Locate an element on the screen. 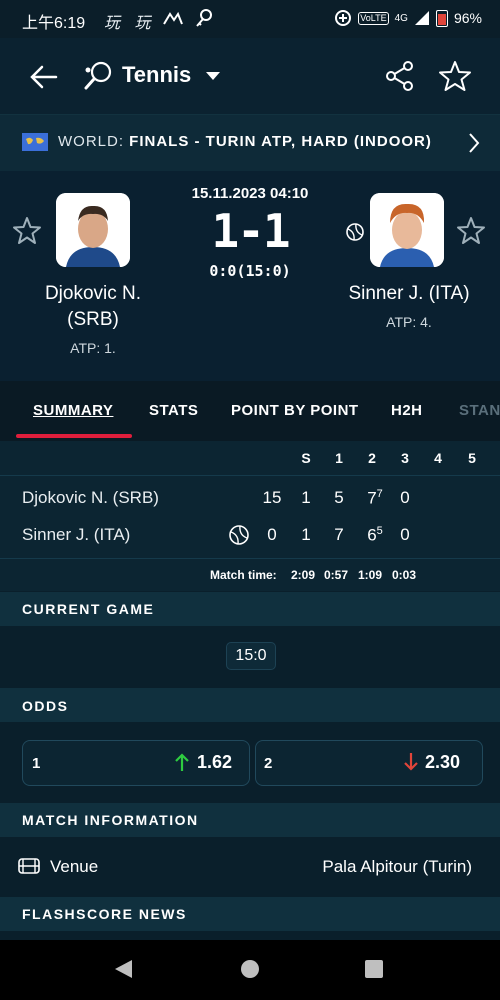 The width and height of the screenshot is (500, 1000). row-home-set2-tiebreak: 7 is located at coordinates (379, 494).